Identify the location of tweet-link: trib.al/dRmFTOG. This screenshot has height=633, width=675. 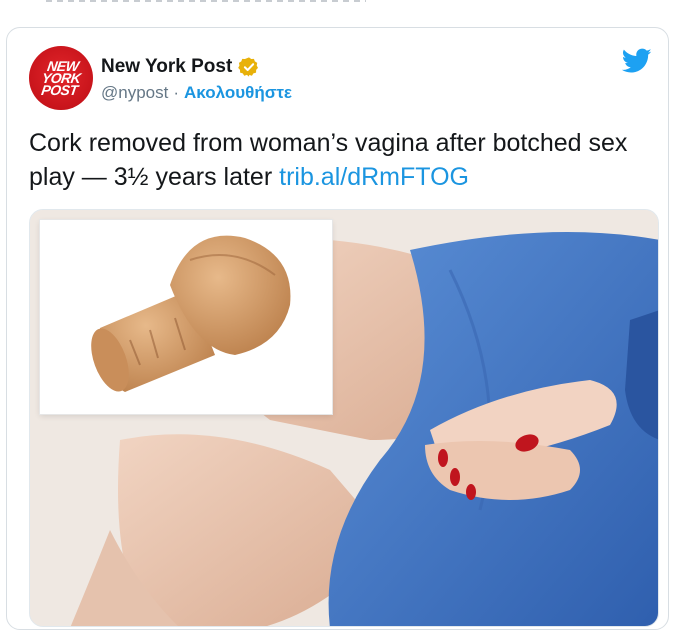
(374, 177).